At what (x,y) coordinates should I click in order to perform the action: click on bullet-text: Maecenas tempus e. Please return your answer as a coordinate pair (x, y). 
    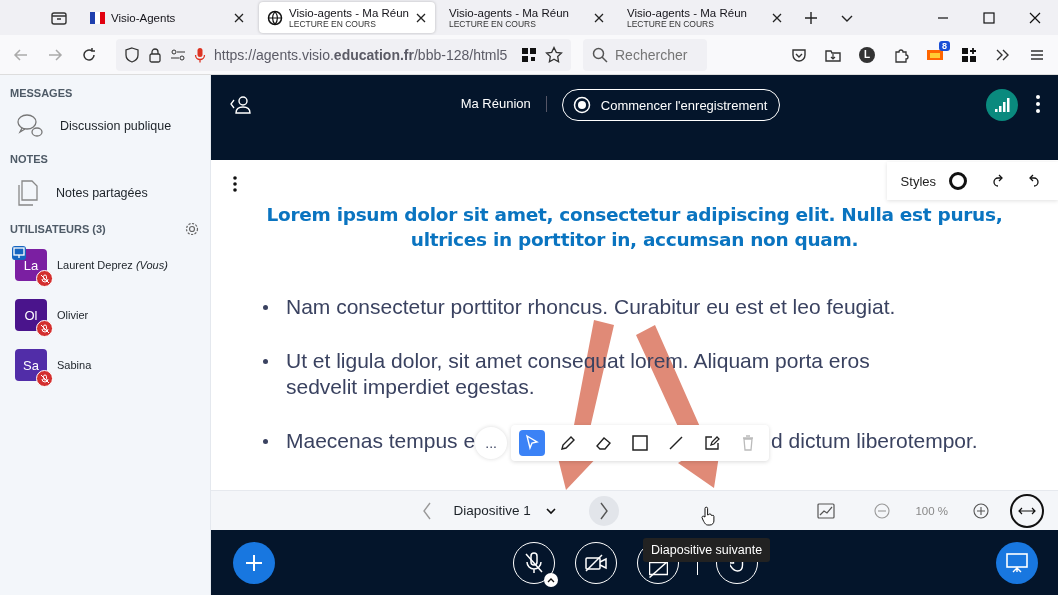
    Looking at the image, I should click on (381, 441).